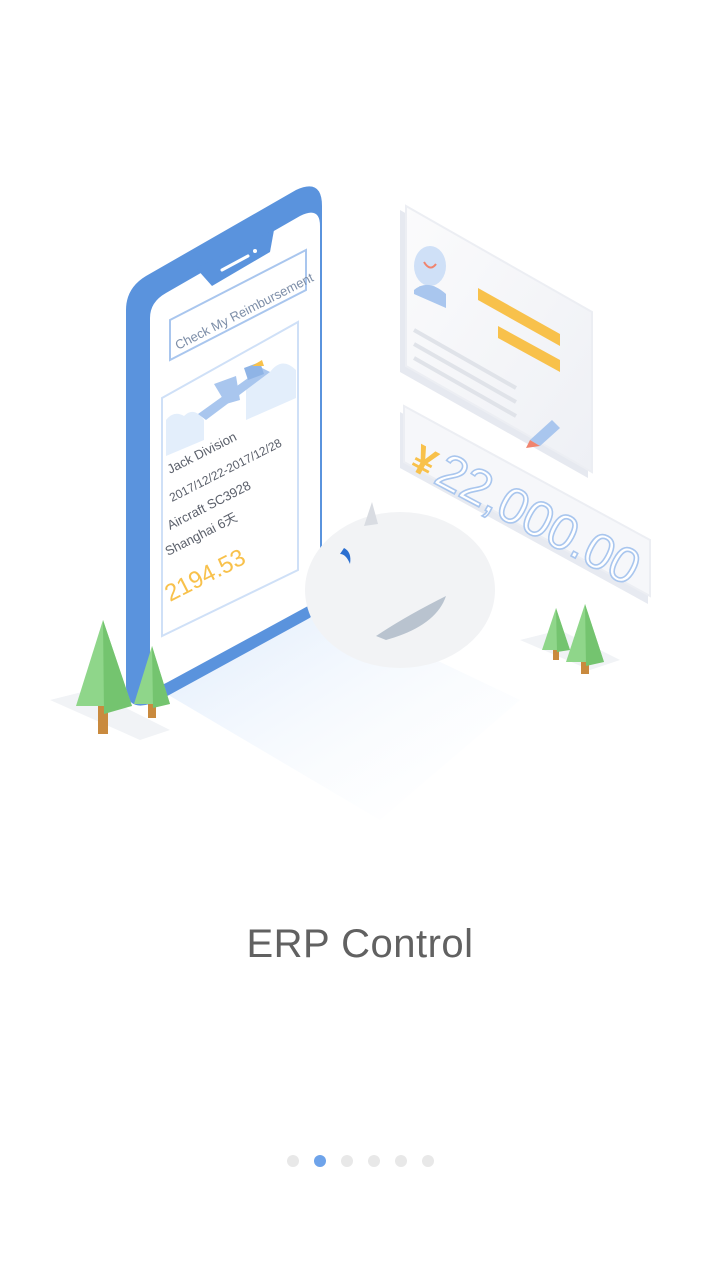 This screenshot has width=720, height=1280. I want to click on onboarding-headline: ERP Control, so click(360, 944).